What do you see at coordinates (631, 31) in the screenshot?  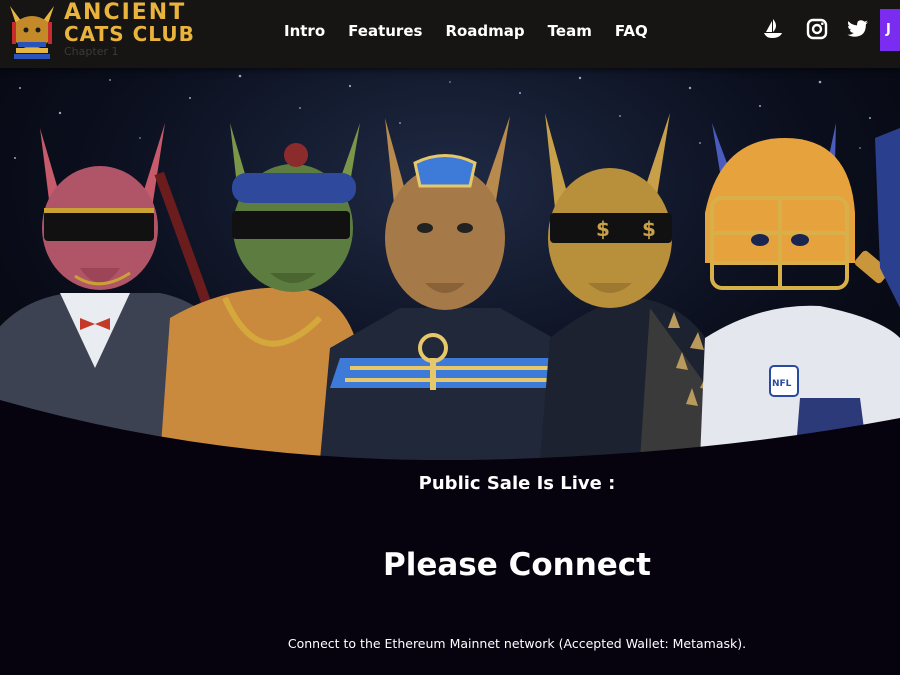 I see `nav-link-faq: FAQ` at bounding box center [631, 31].